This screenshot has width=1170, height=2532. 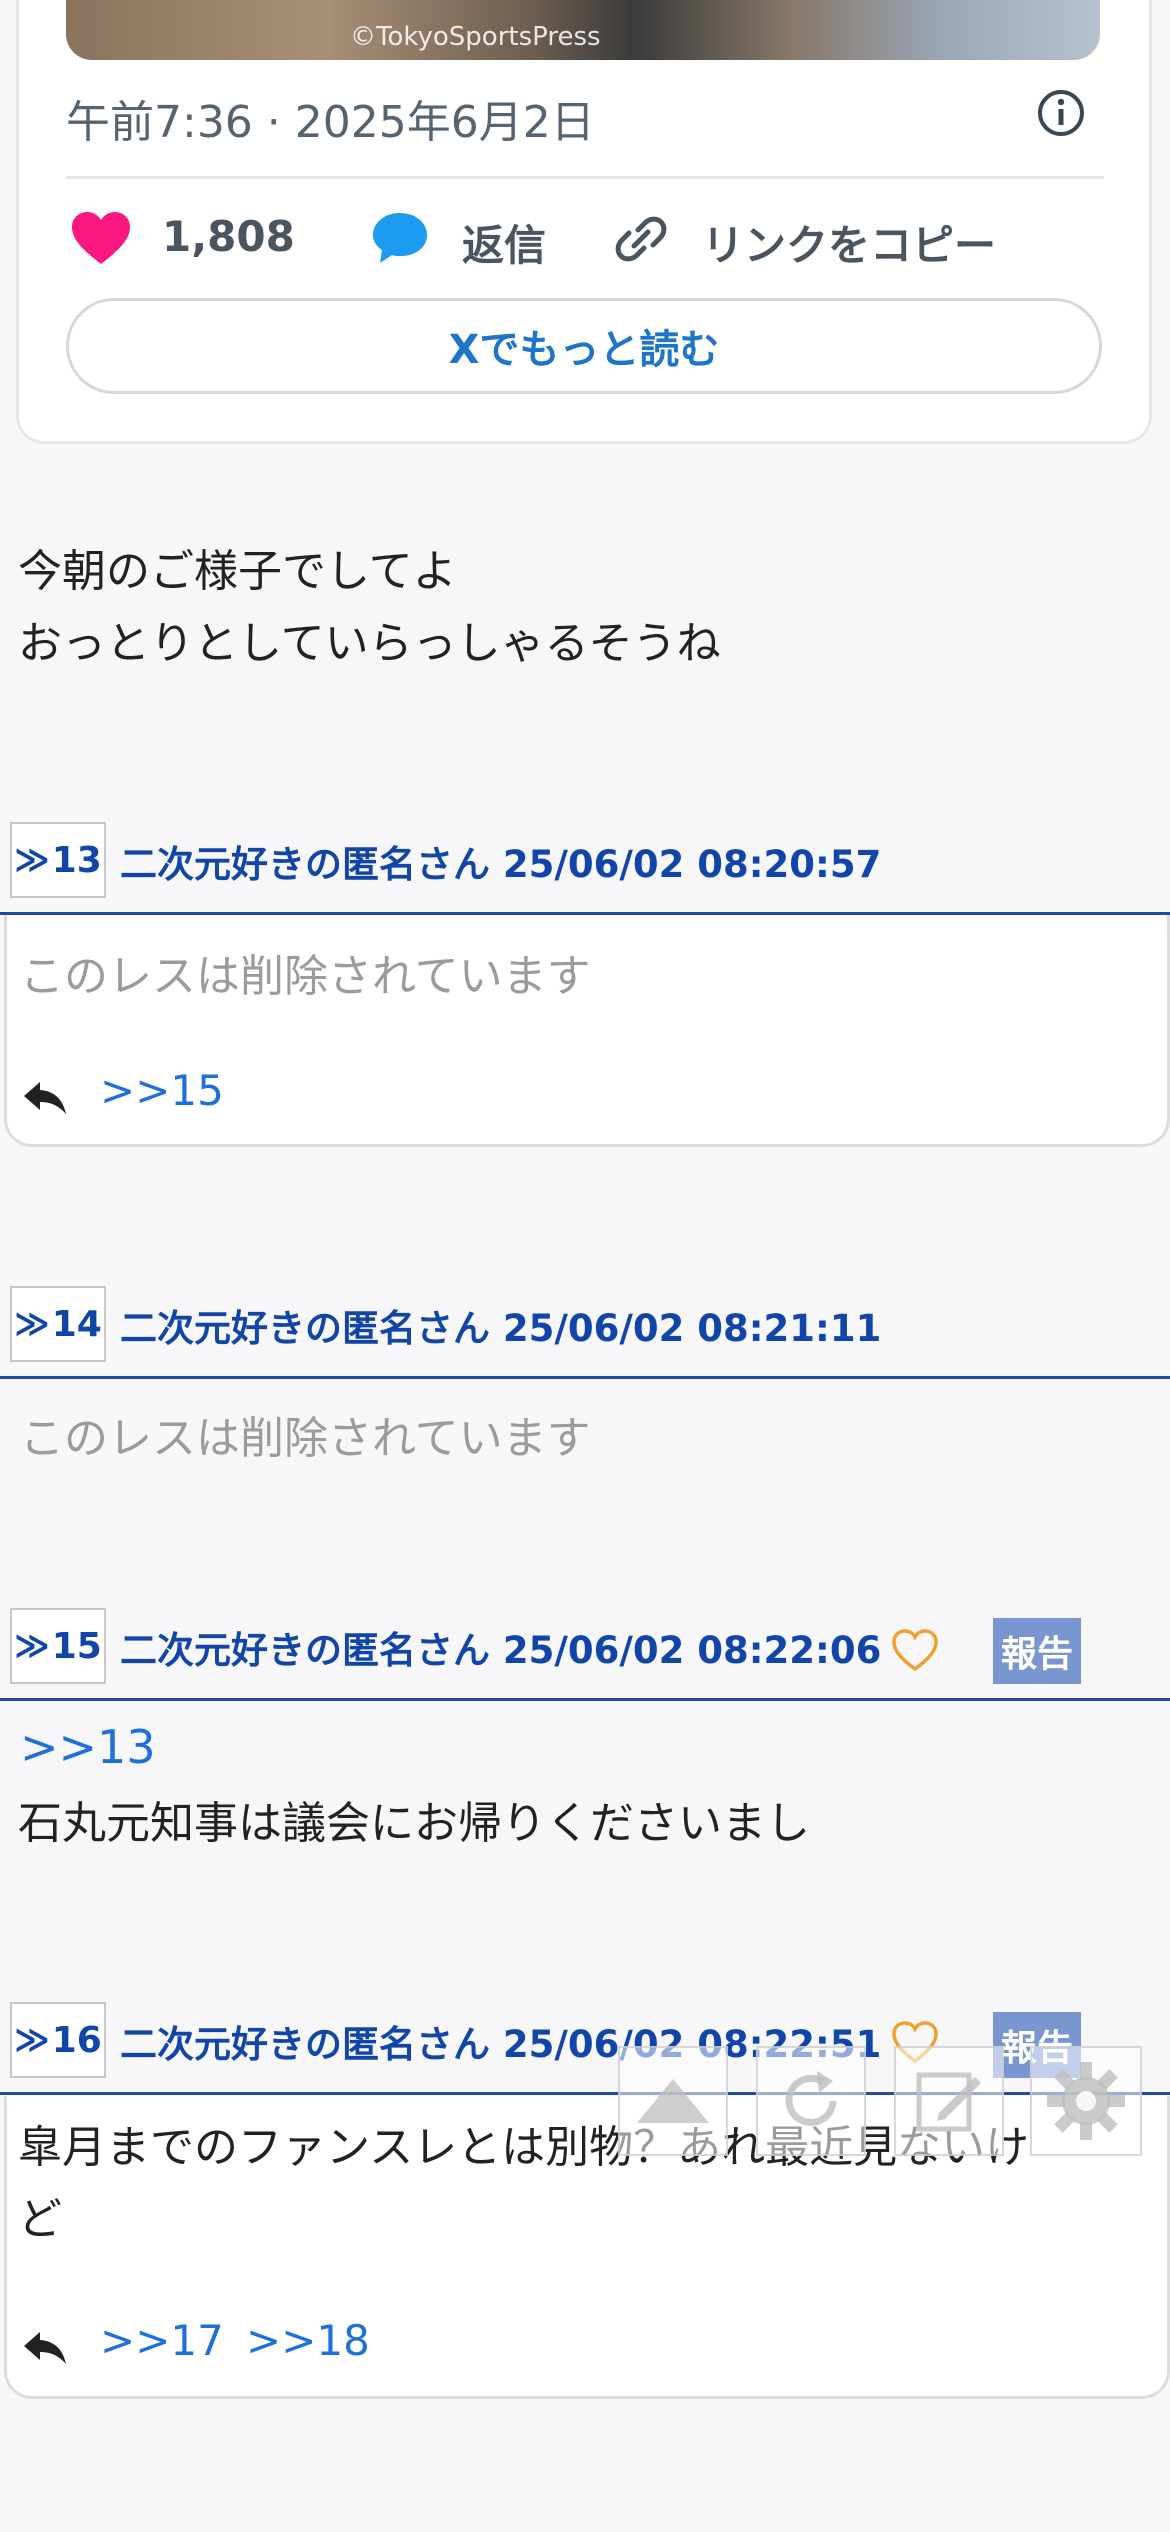 What do you see at coordinates (584, 346) in the screenshot?
I see `read-more-on-x-button: Xでもっと読む` at bounding box center [584, 346].